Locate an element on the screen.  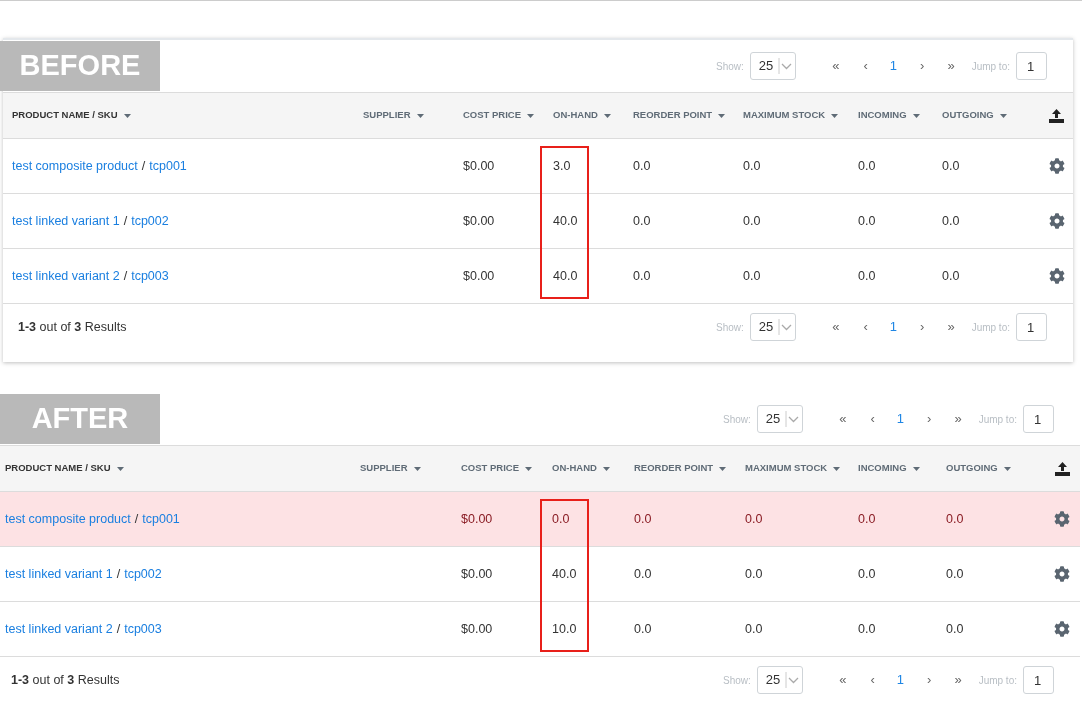
jump-label: Jump to: is located at coordinates (997, 680).